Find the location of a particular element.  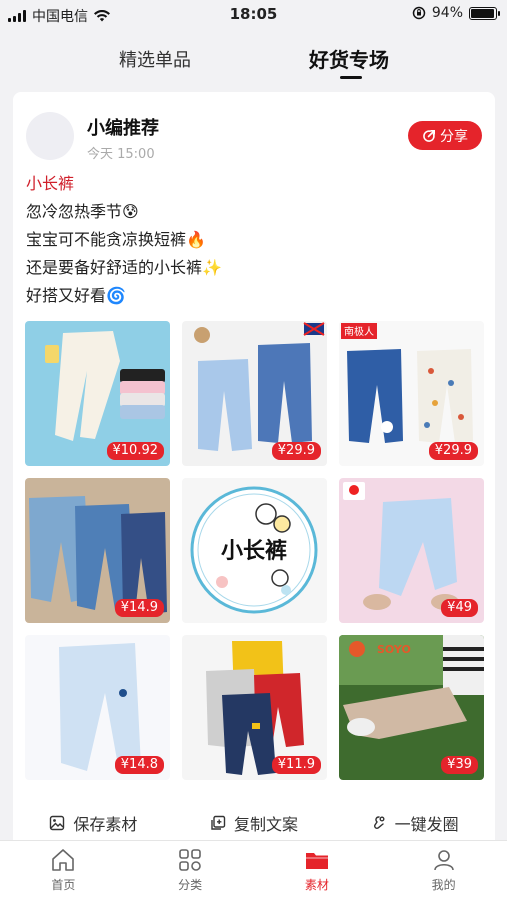

post-topic: 小长裤 is located at coordinates (124, 184).